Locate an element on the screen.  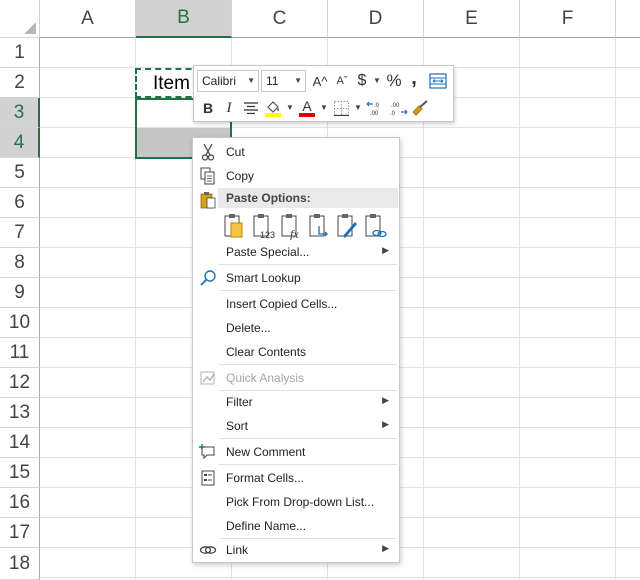
menu-item-smart-lookup: Smart Lookup is located at coordinates (296, 278).